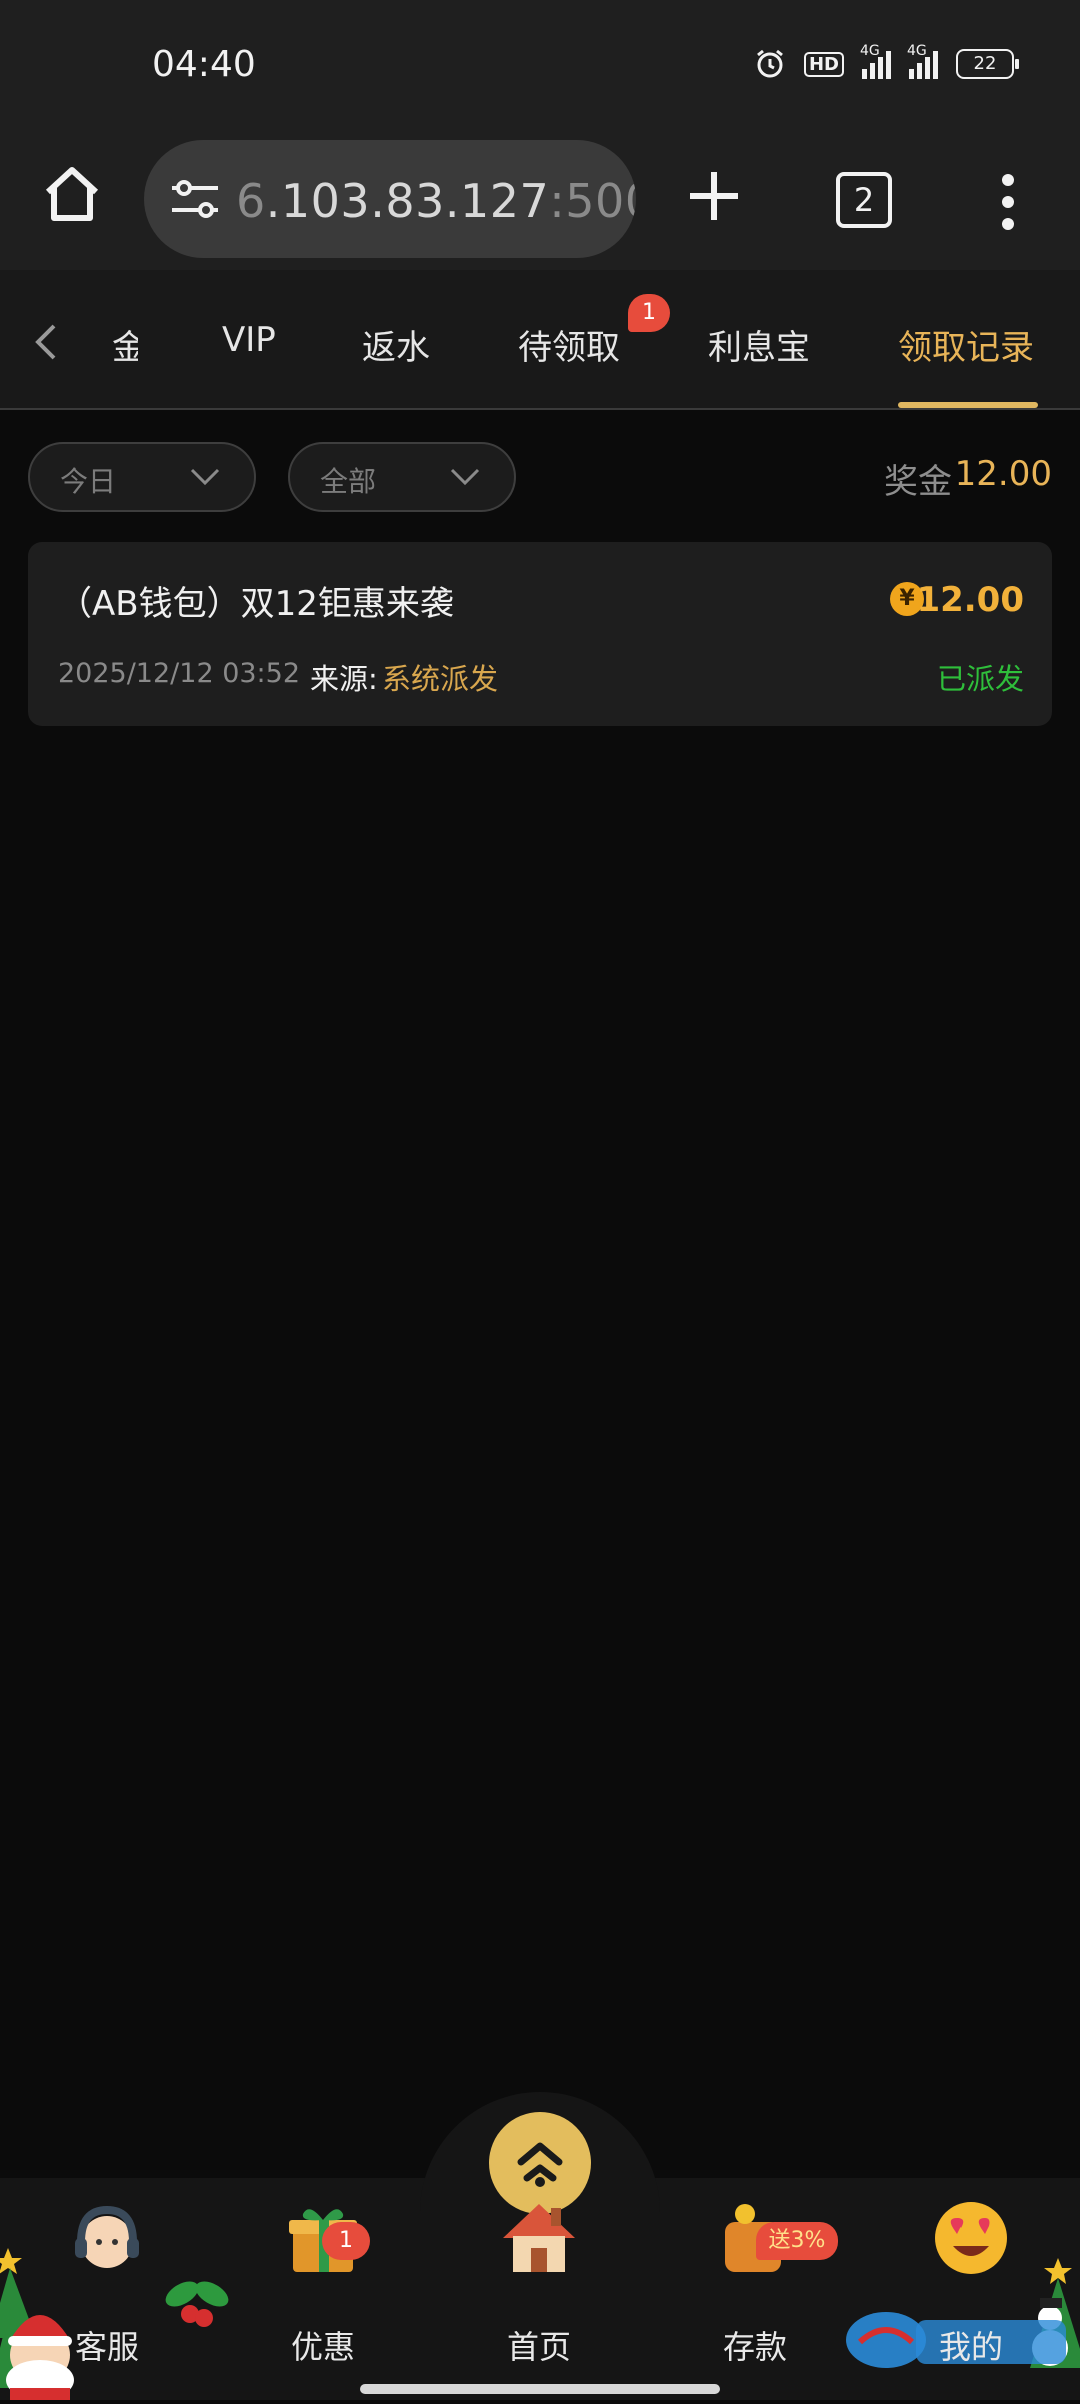 The height and width of the screenshot is (2404, 1080). Describe the element at coordinates (823, 64) in the screenshot. I see `hd-voice-icon: HD` at that location.